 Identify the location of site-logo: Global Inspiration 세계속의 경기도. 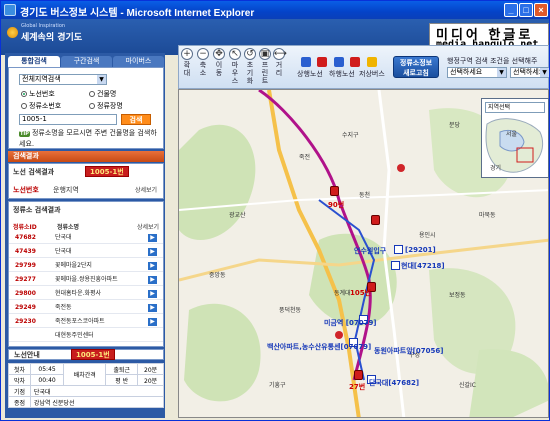
(47, 36).